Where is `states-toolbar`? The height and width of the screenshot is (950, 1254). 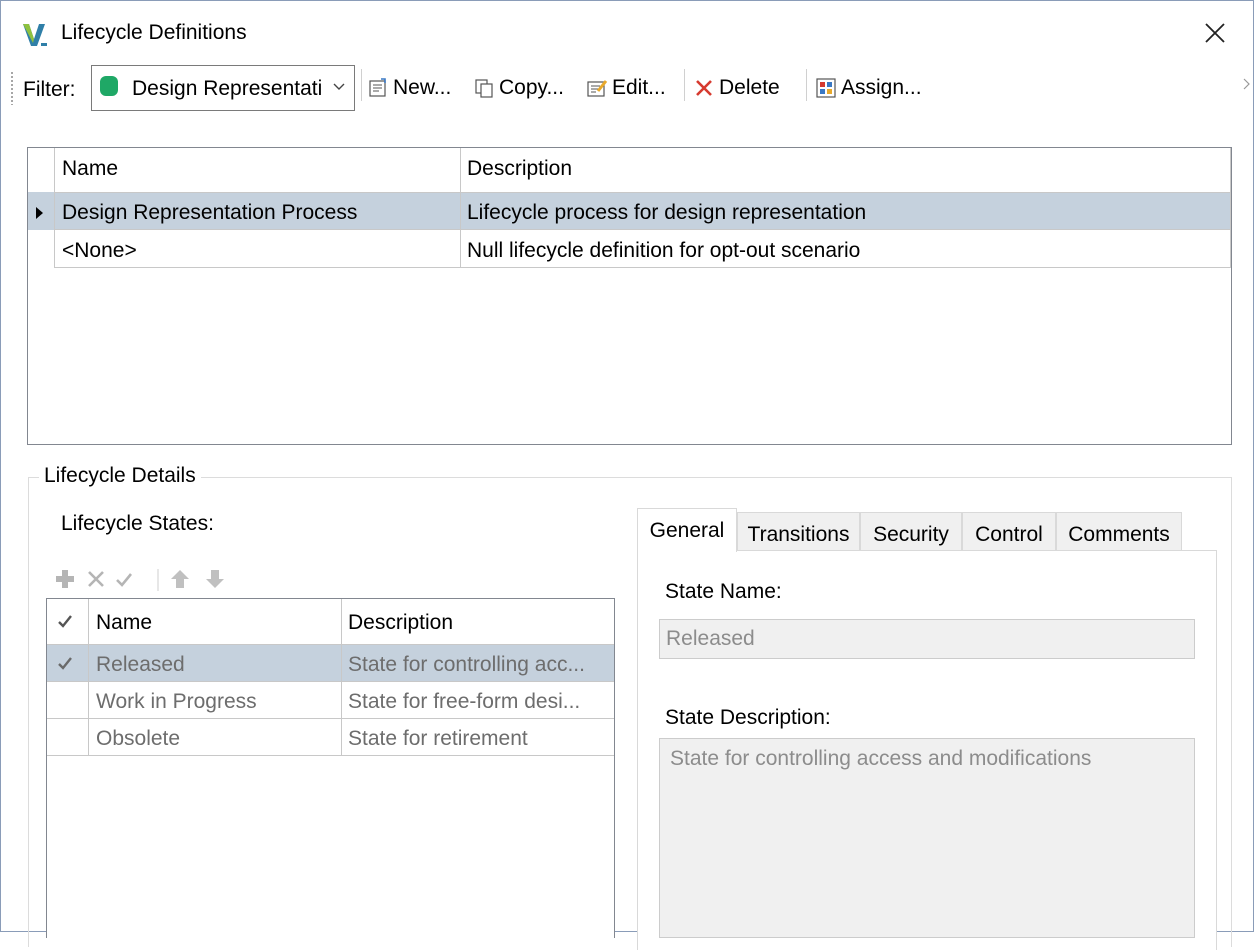
states-toolbar is located at coordinates (140, 580).